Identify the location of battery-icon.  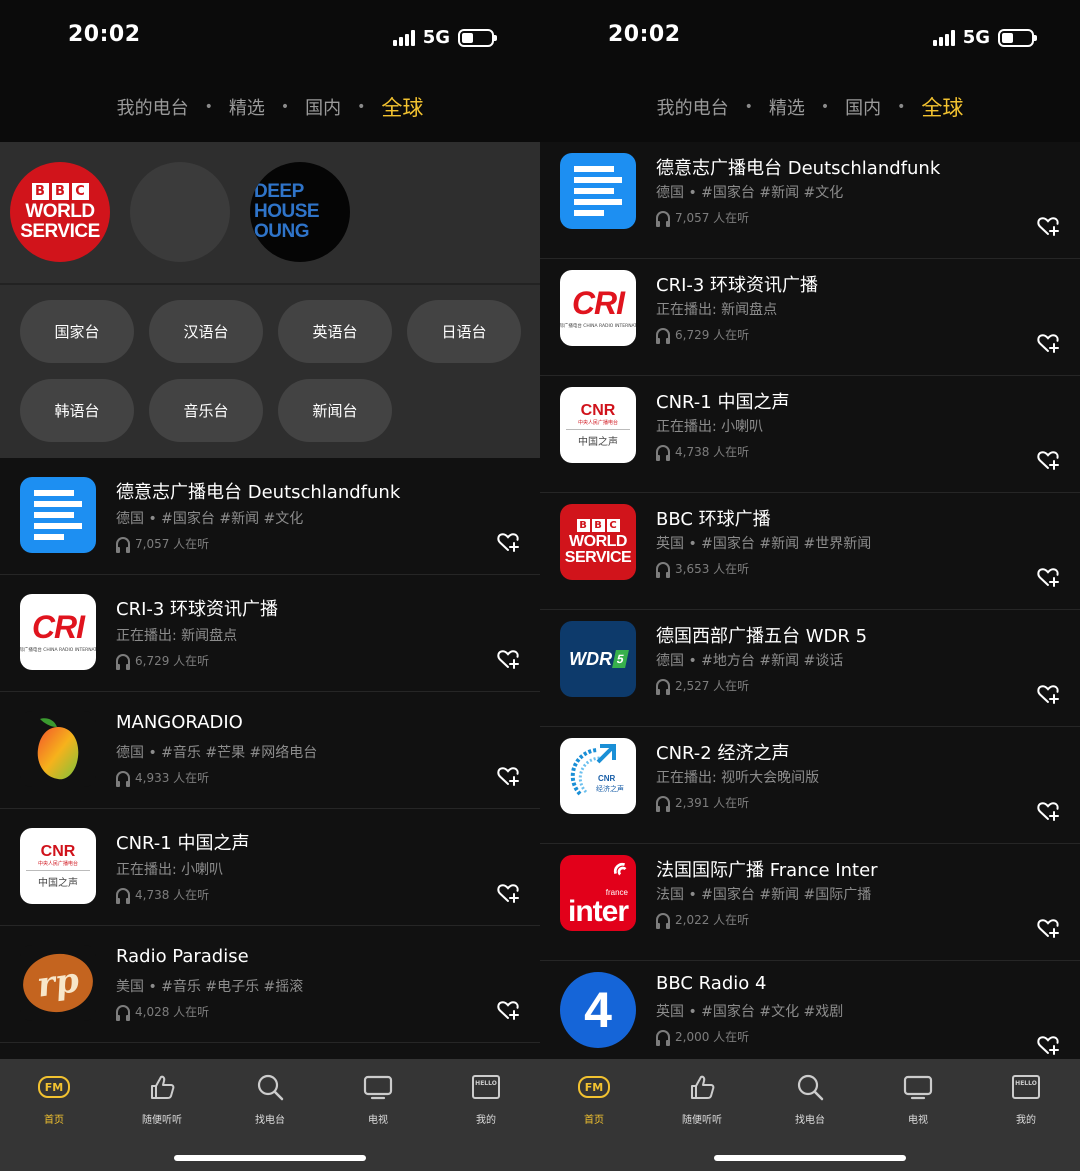
(477, 37).